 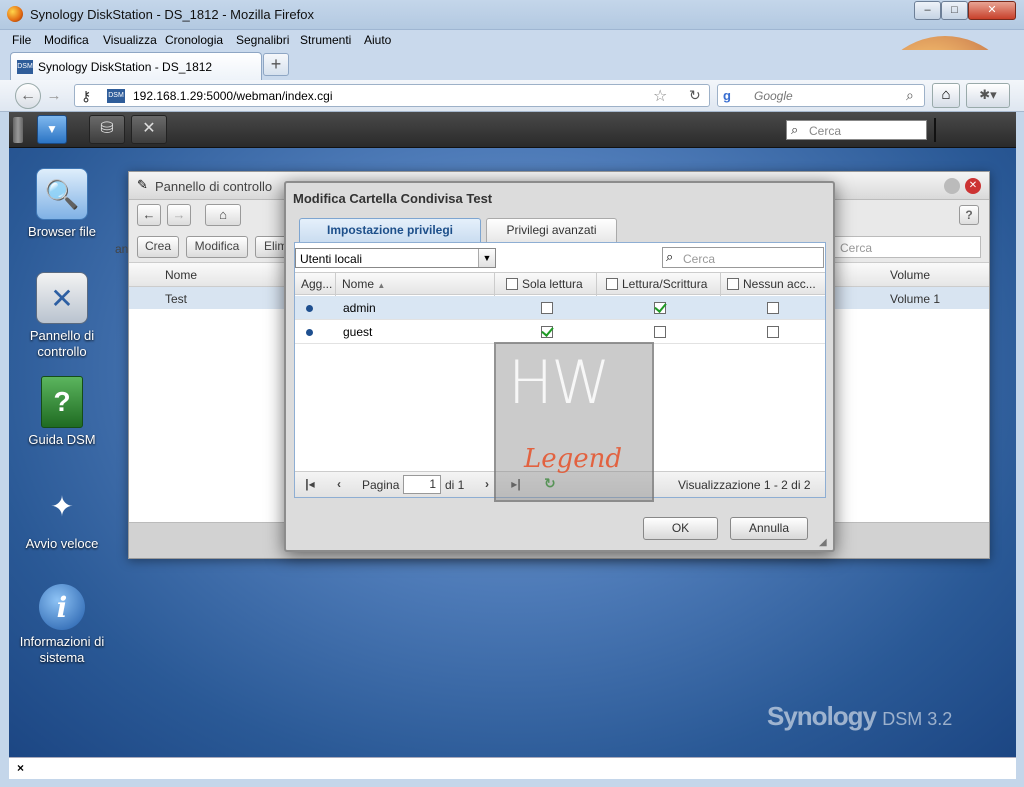 I want to click on prev-page-icon: ‹, so click(x=339, y=484).